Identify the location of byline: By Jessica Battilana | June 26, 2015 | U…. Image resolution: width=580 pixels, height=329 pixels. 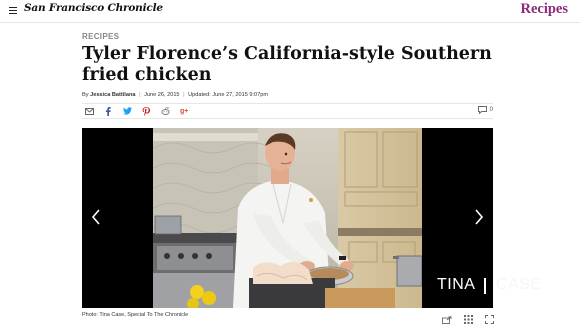
(175, 95).